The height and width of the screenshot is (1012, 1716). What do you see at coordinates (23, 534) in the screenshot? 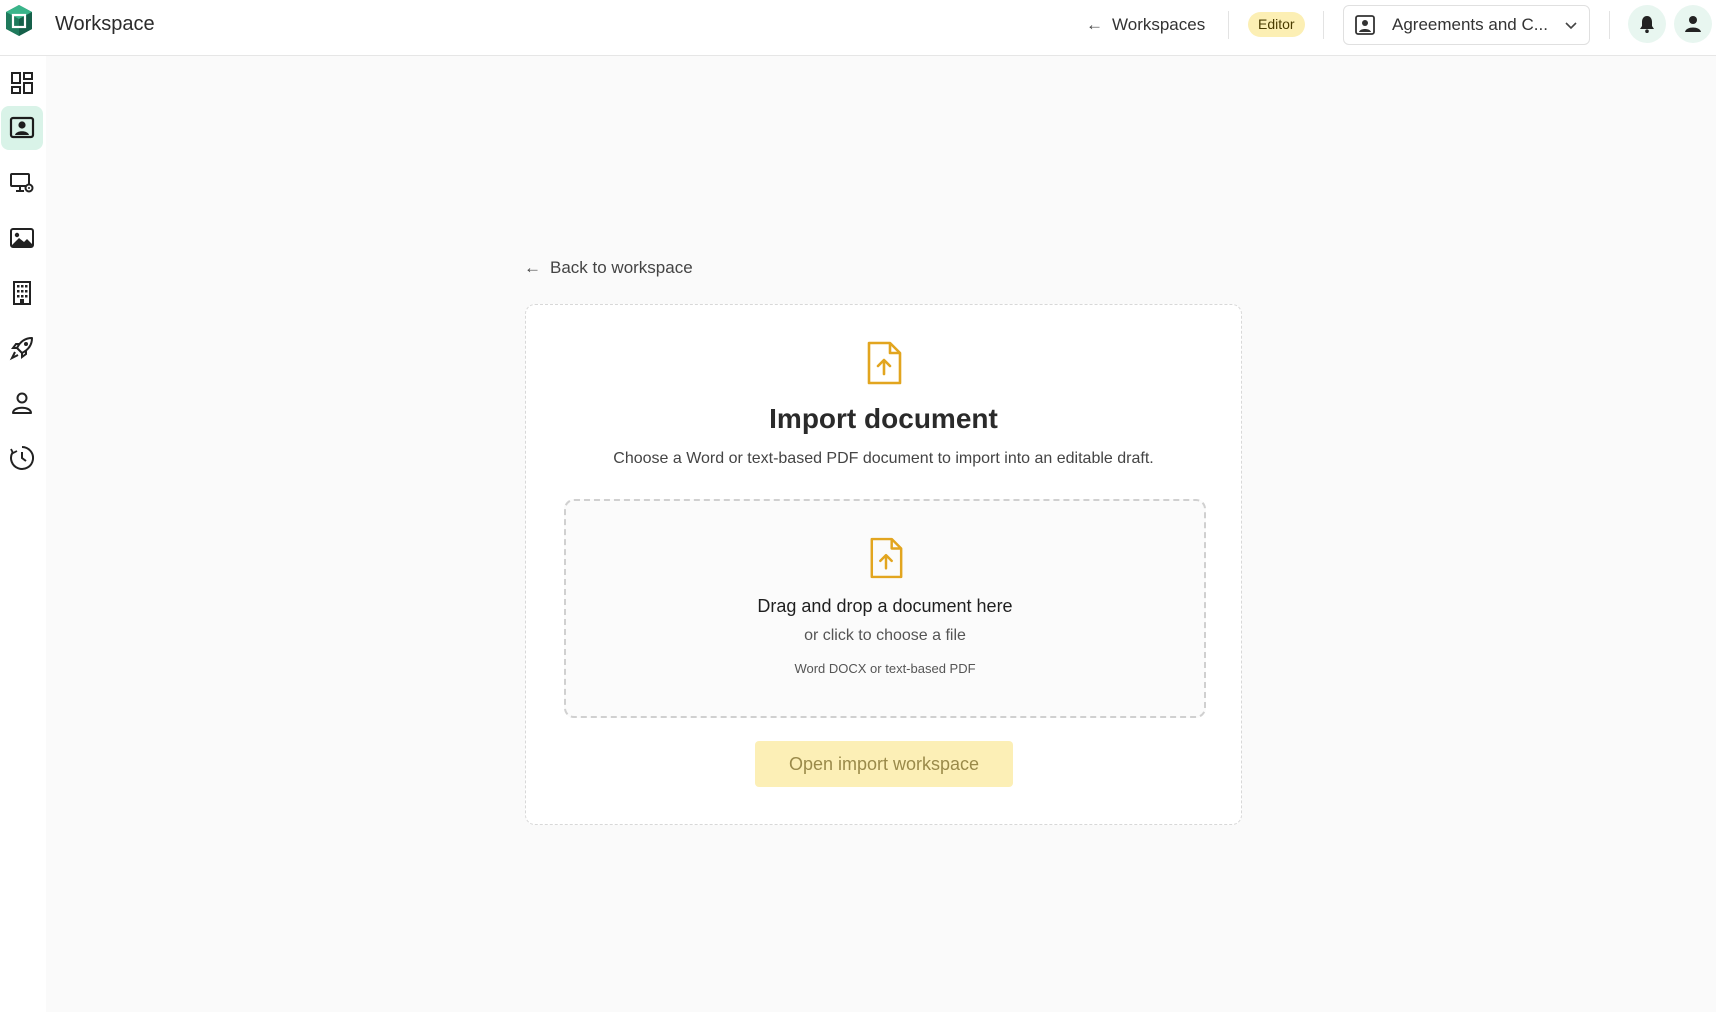
I see `sidebar` at bounding box center [23, 534].